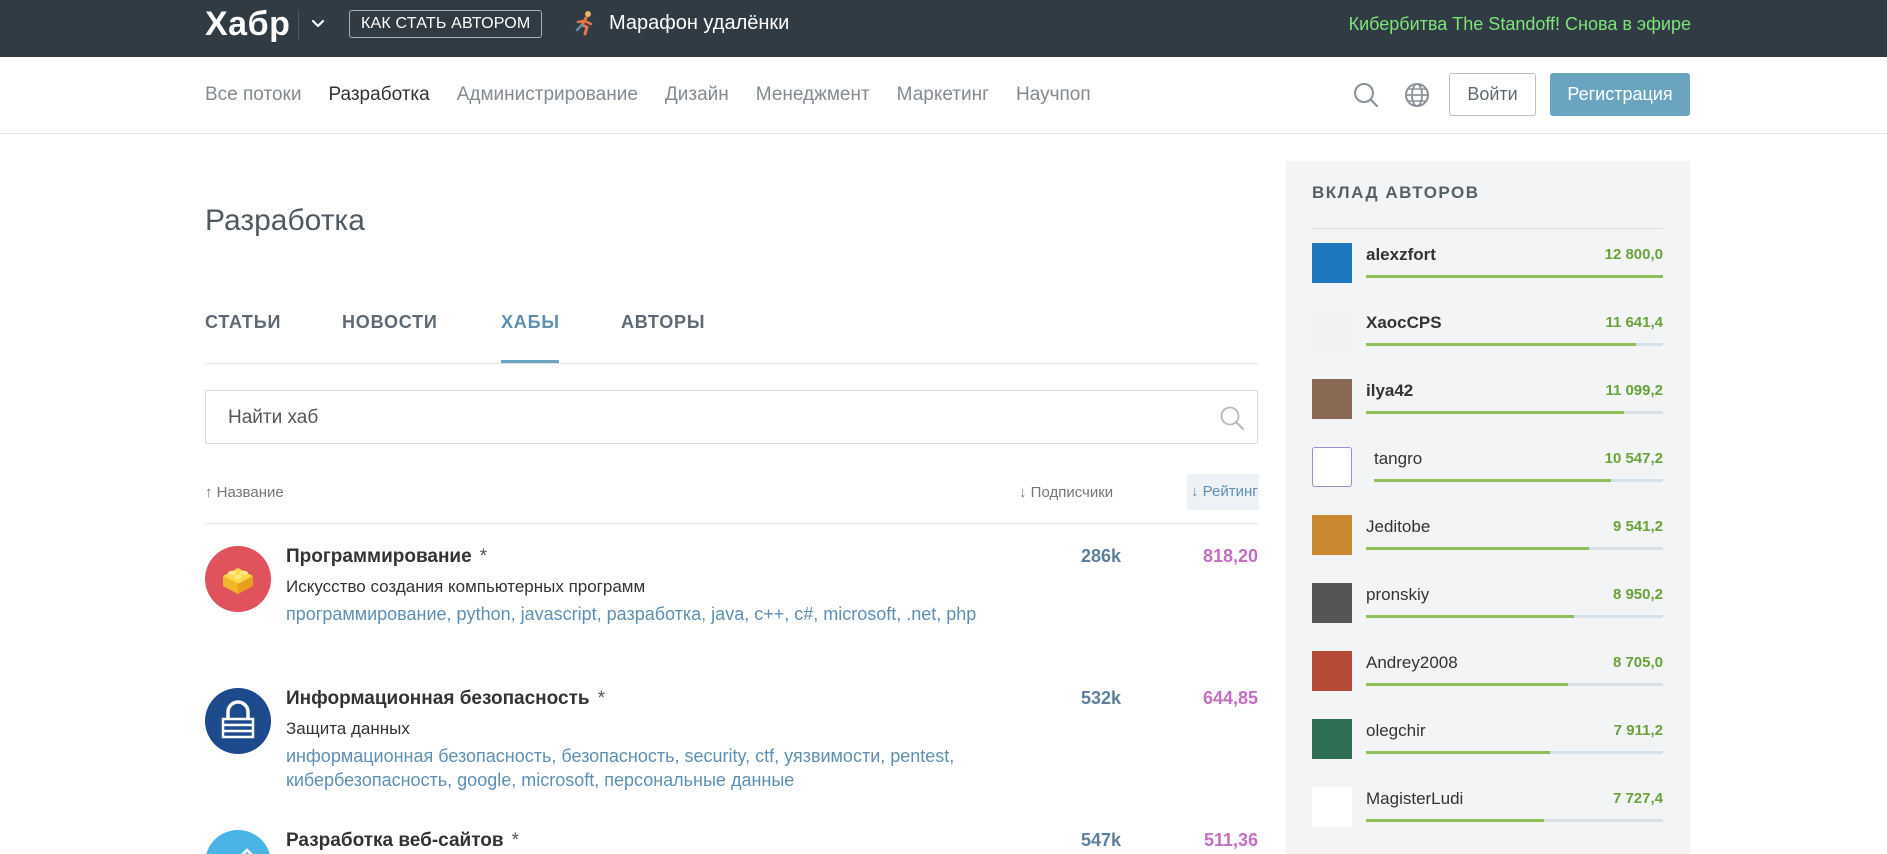 The image size is (1887, 854). What do you see at coordinates (243, 322) in the screenshot?
I see `tab-articles: СТАТЬИ` at bounding box center [243, 322].